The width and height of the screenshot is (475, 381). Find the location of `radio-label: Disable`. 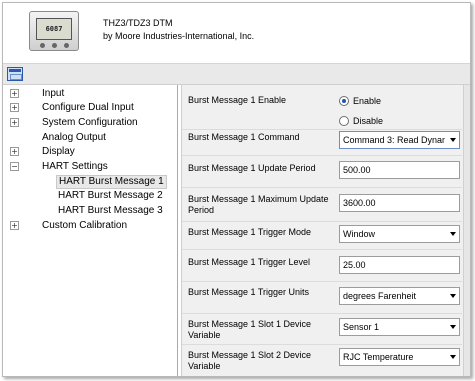

radio-label: Disable is located at coordinates (368, 121).